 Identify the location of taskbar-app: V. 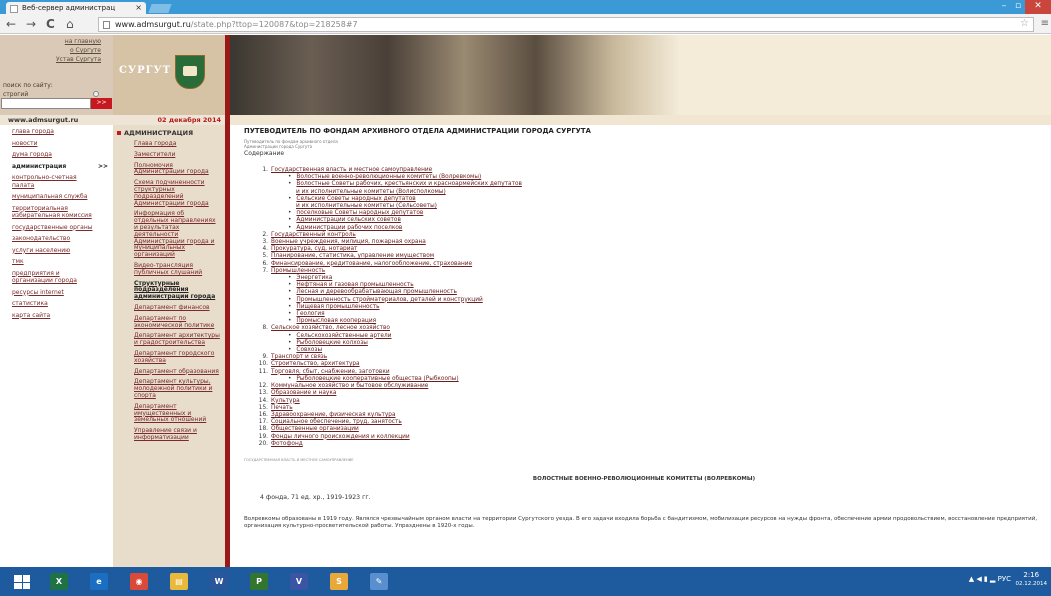
(299, 581).